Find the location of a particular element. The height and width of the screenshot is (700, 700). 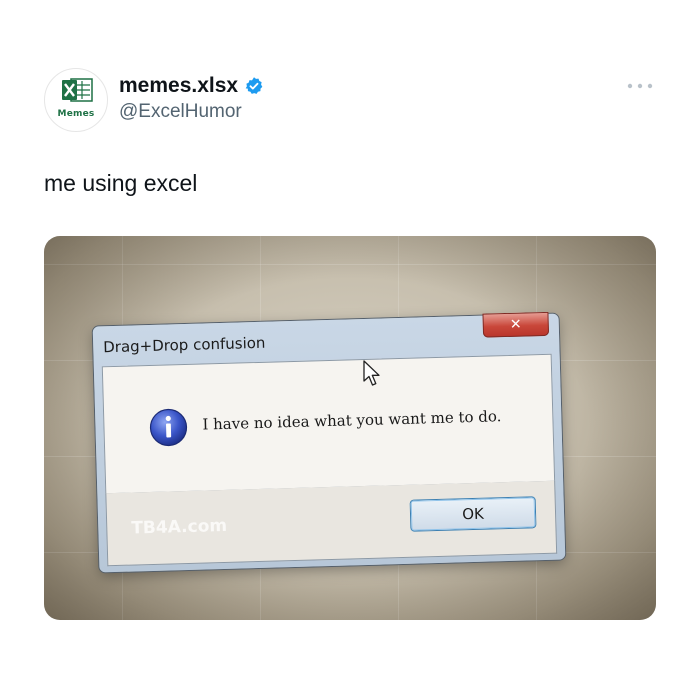

avatar-caption: Memes is located at coordinates (76, 114).